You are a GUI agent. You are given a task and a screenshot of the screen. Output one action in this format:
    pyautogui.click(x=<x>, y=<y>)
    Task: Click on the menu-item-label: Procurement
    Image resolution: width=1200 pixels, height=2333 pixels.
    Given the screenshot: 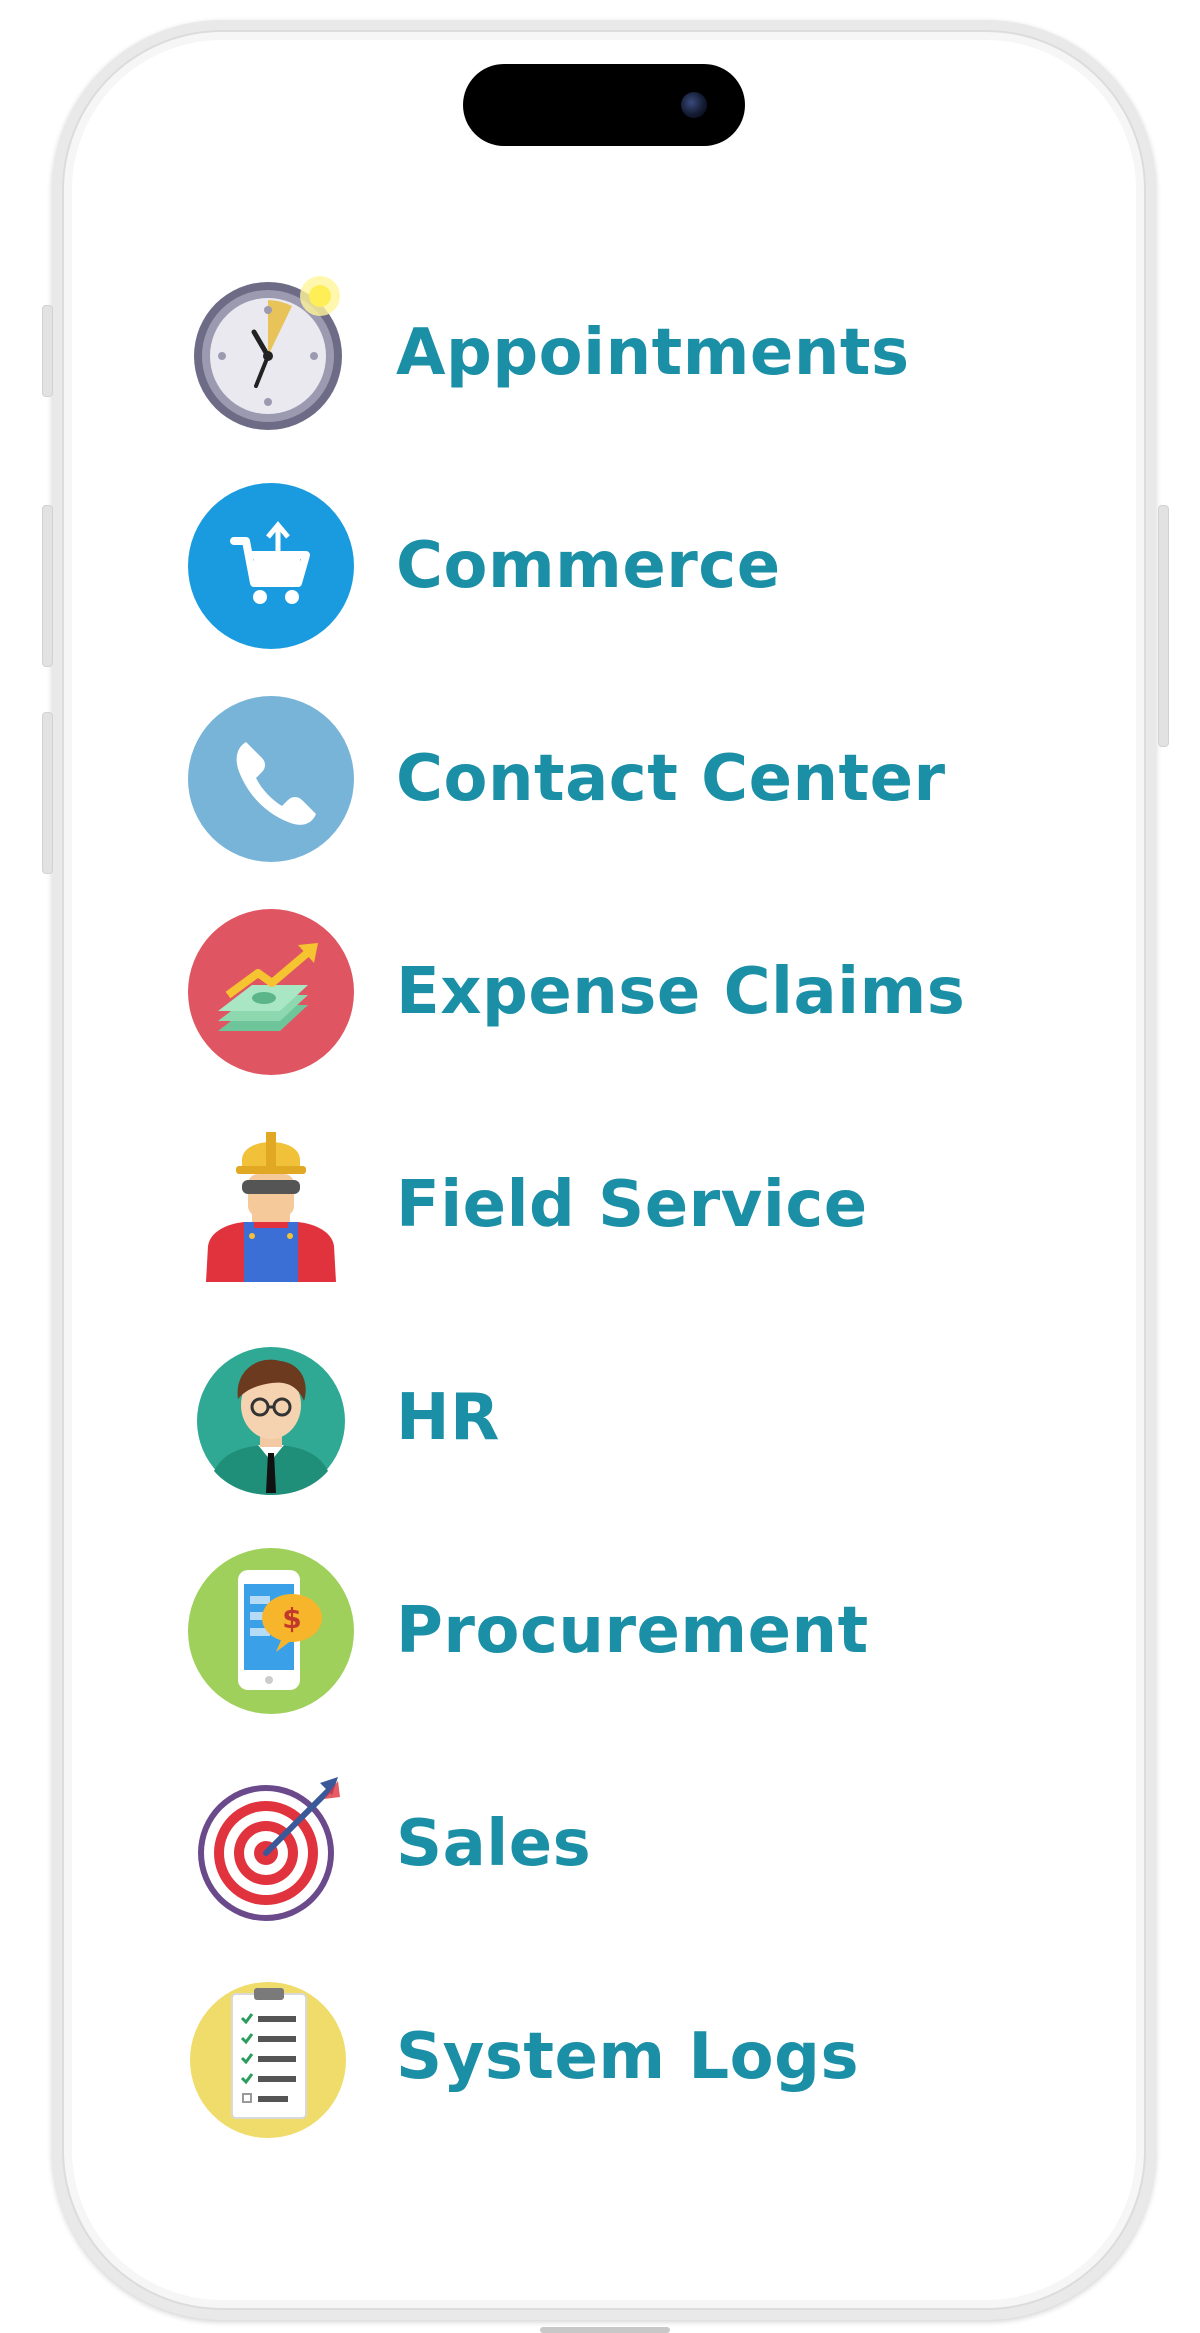 What is the action you would take?
    pyautogui.click(x=632, y=1631)
    